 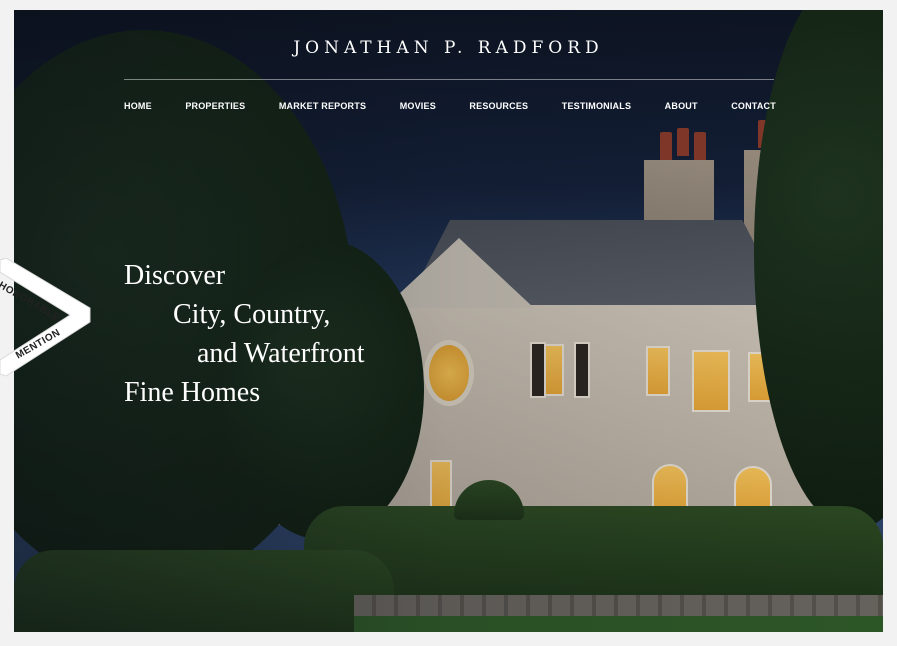 What do you see at coordinates (192, 392) in the screenshot?
I see `hero-line-4: Fine Homes` at bounding box center [192, 392].